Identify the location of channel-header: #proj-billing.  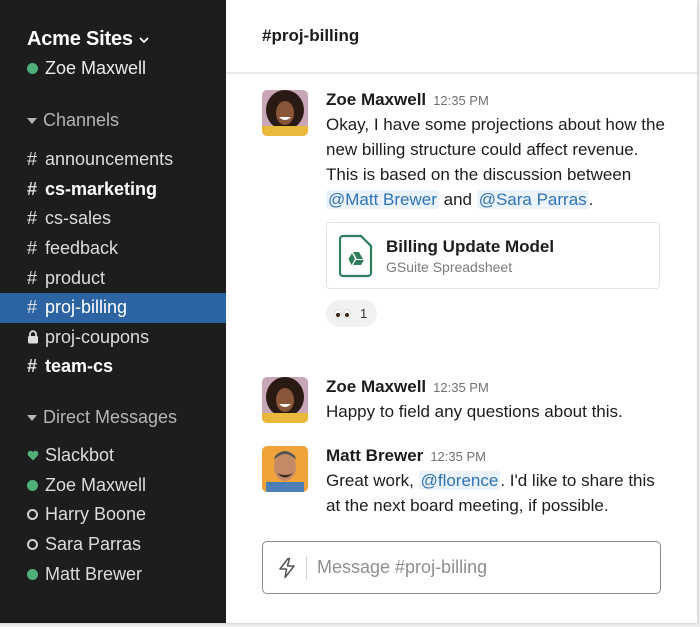
(461, 37).